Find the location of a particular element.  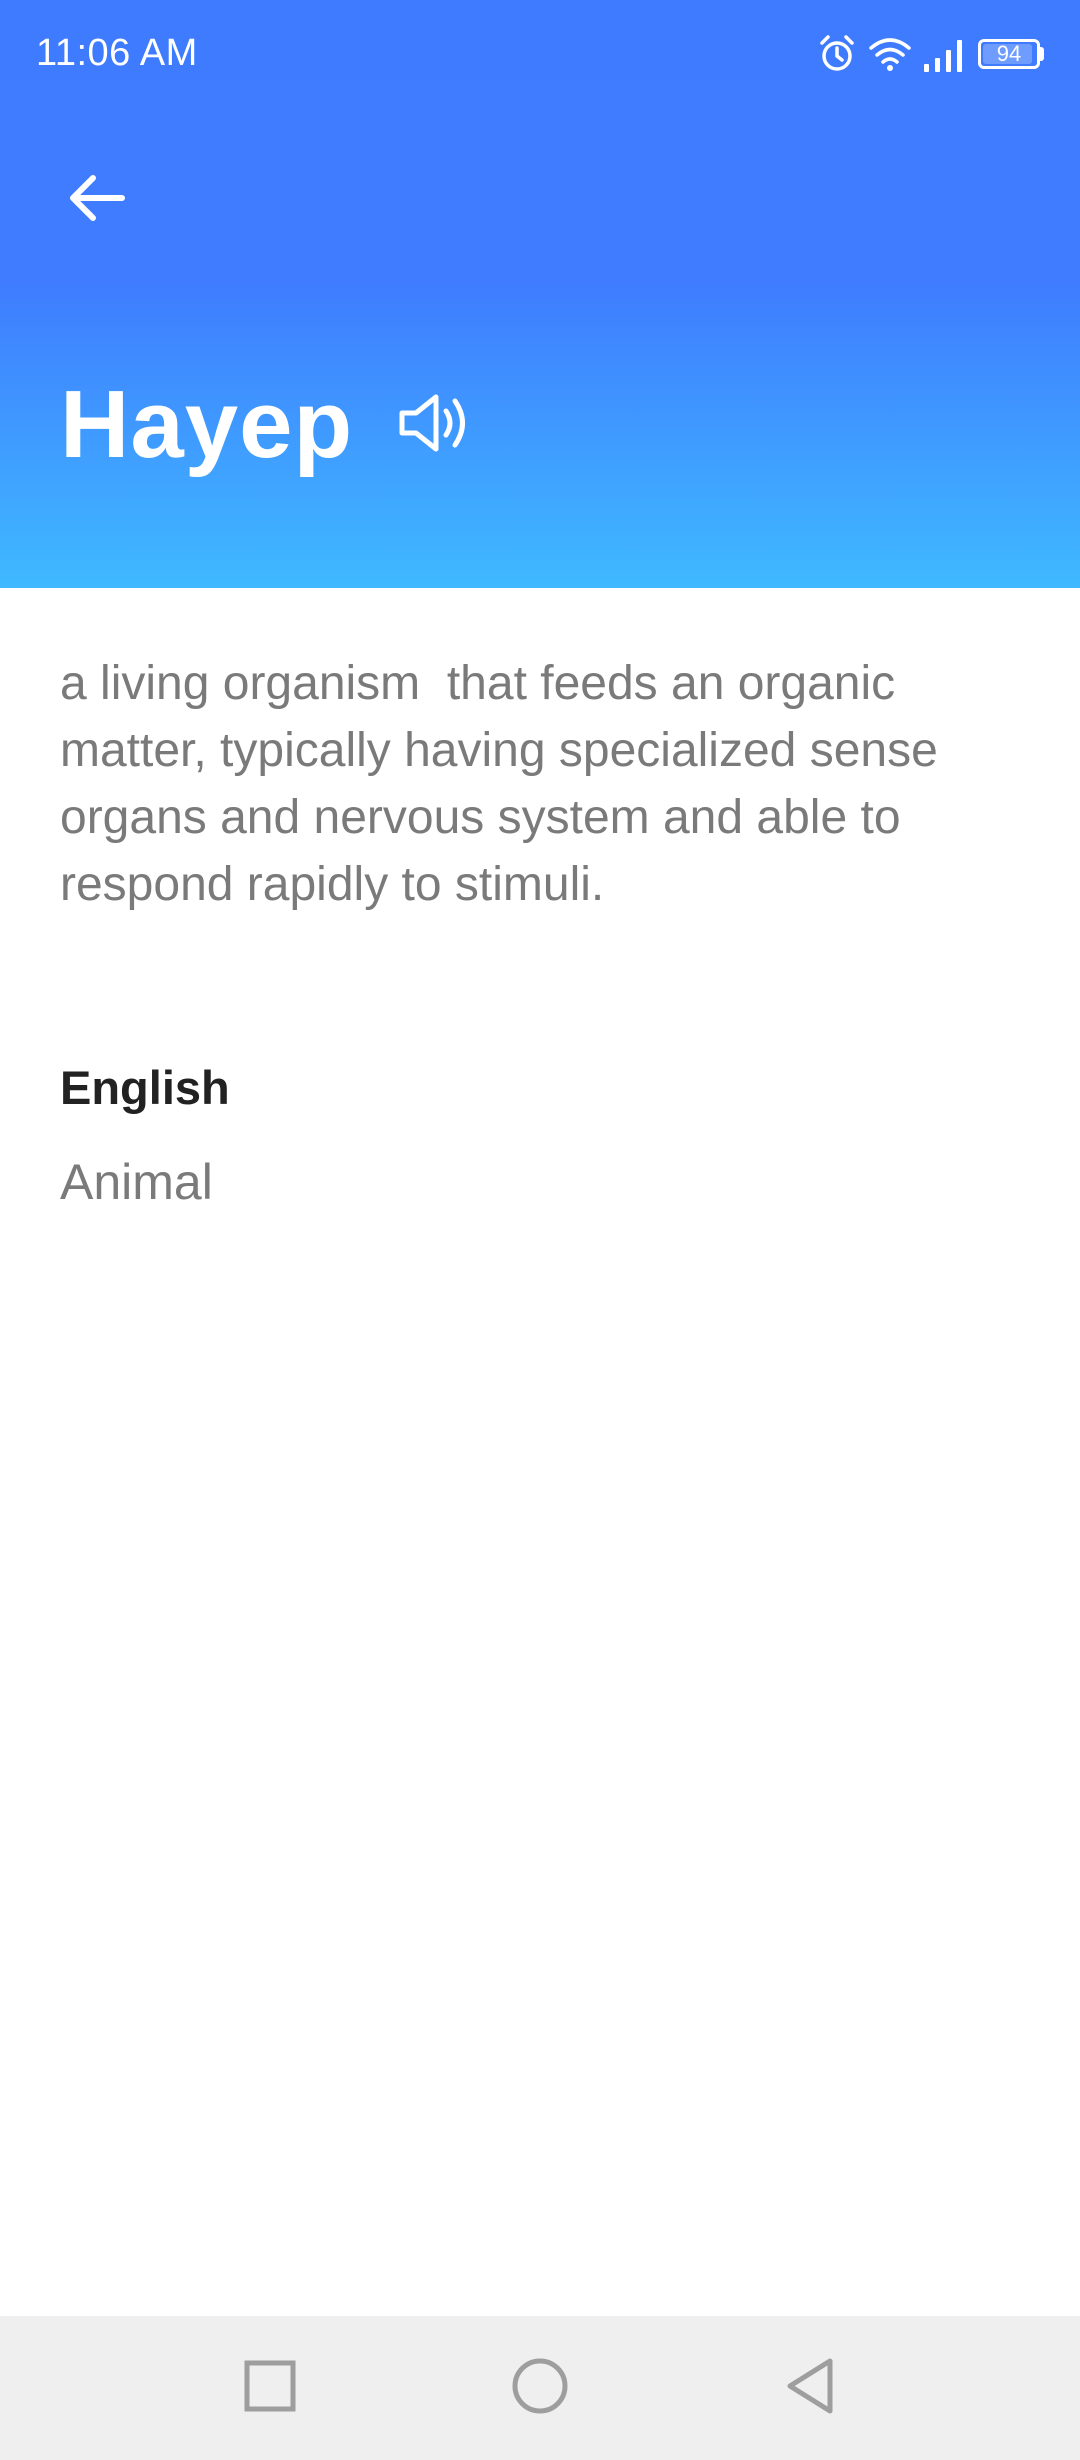

word-row: Hayep is located at coordinates (270, 425).